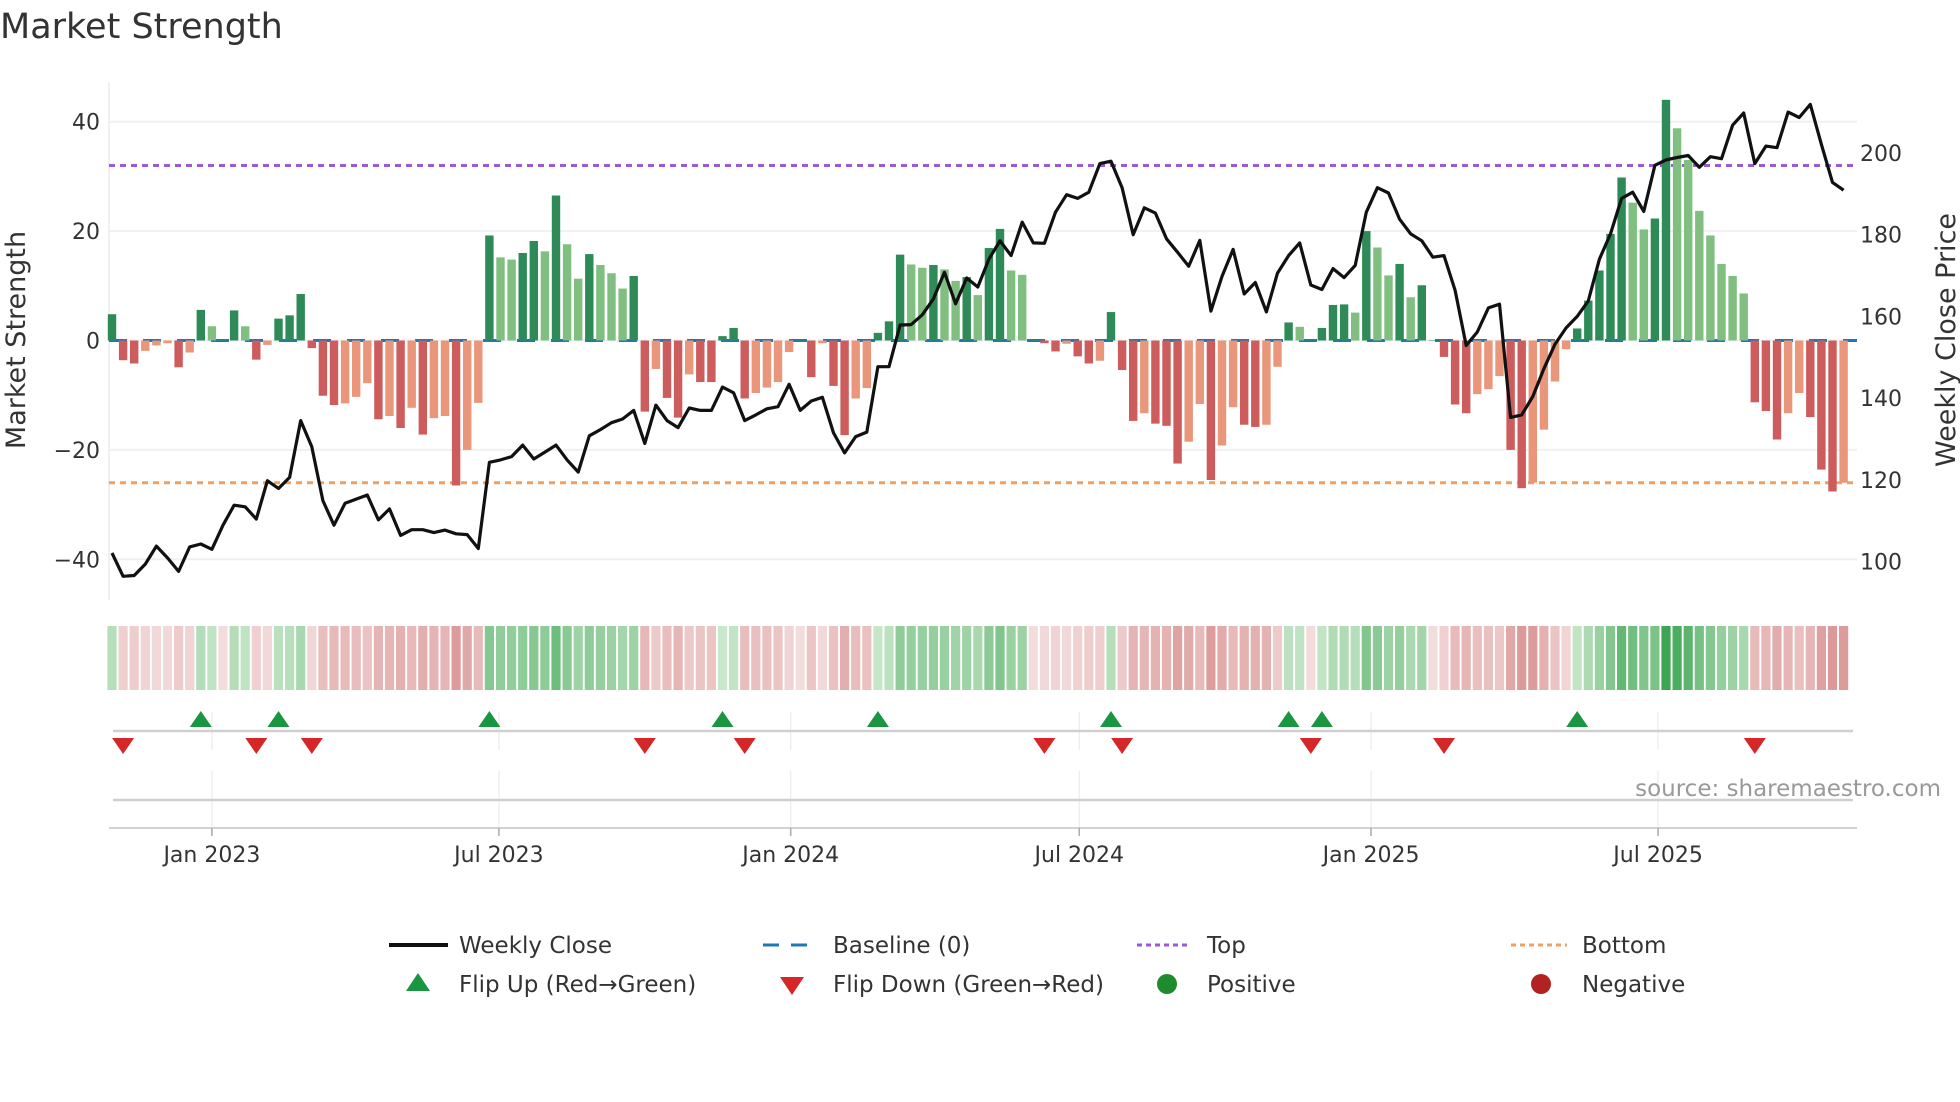 The width and height of the screenshot is (1960, 1102). Describe the element at coordinates (1945, 340) in the screenshot. I see `y2-axis-title: Weekly Close Price` at that location.